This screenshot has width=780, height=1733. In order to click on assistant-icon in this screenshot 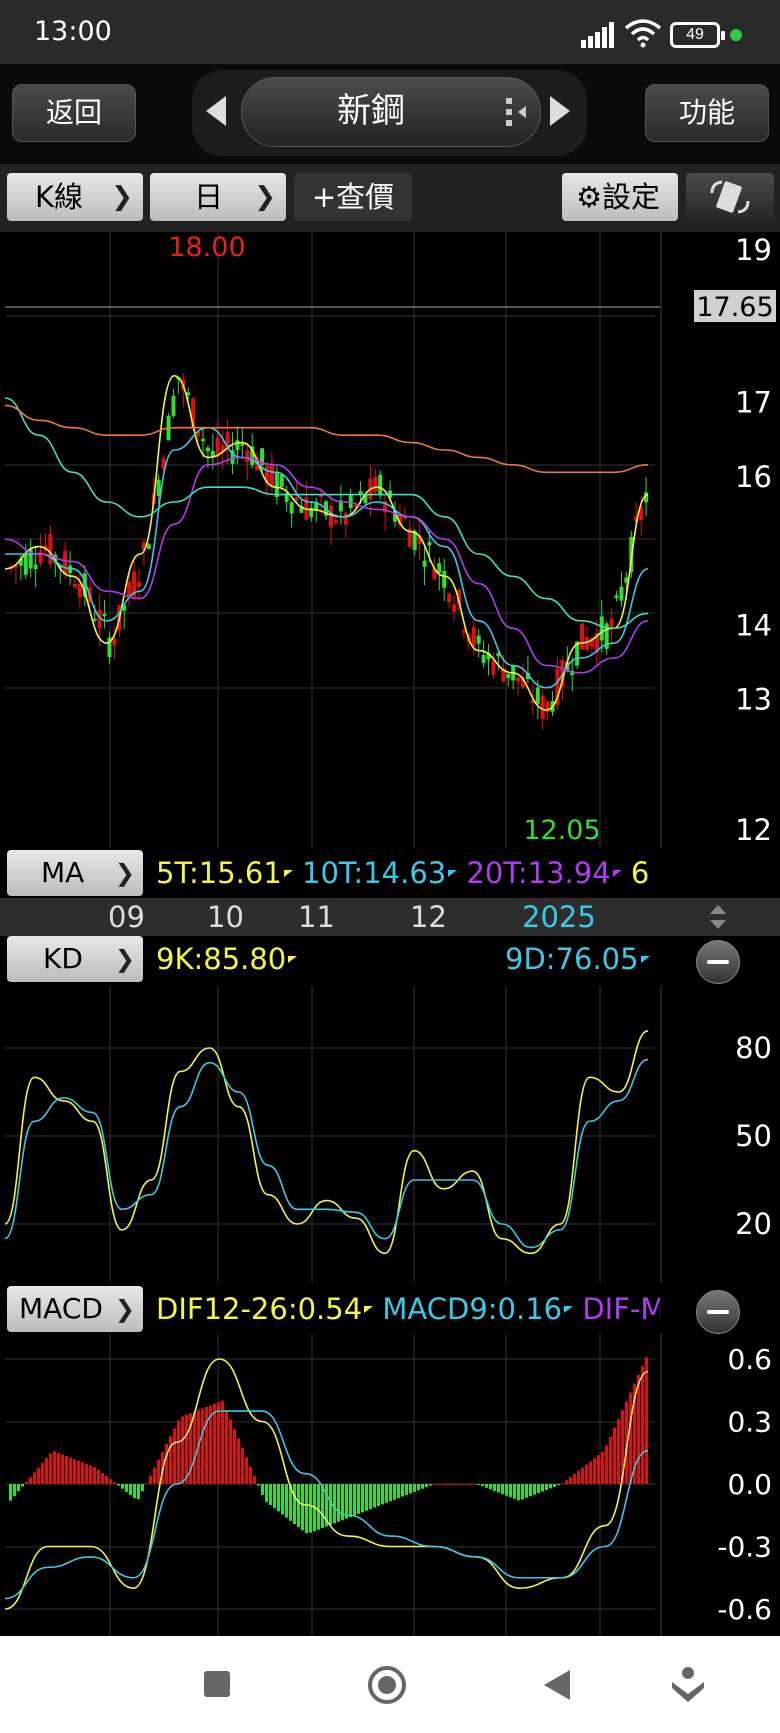, I will do `click(688, 1685)`.